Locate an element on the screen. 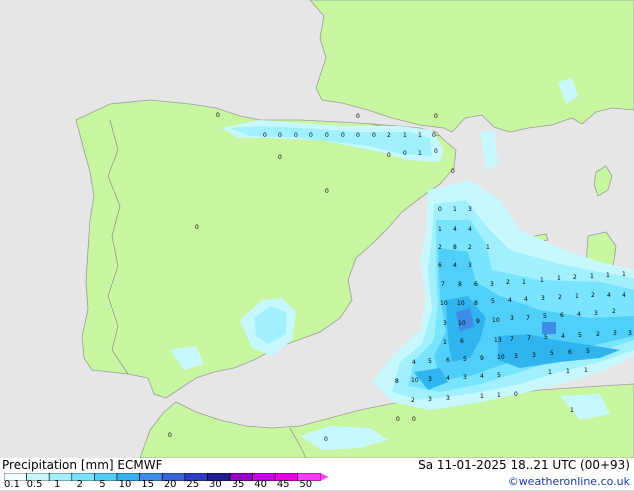 Image resolution: width=634 pixels, height=491 pixels. model-name: ECMWF is located at coordinates (140, 465).